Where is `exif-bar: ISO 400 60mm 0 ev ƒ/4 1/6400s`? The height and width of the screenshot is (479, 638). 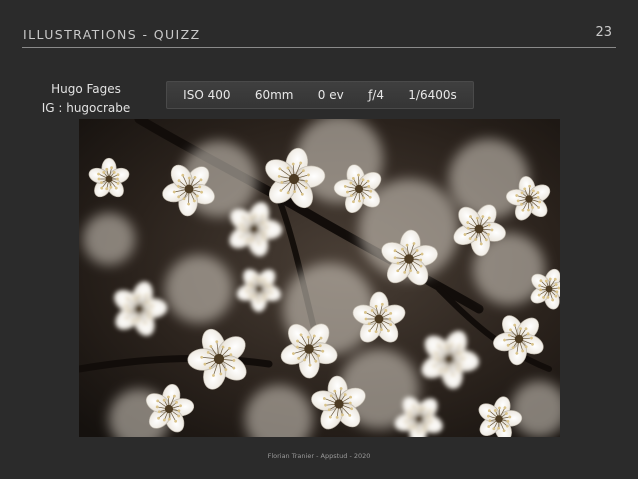 exif-bar: ISO 400 60mm 0 ev ƒ/4 1/6400s is located at coordinates (320, 95).